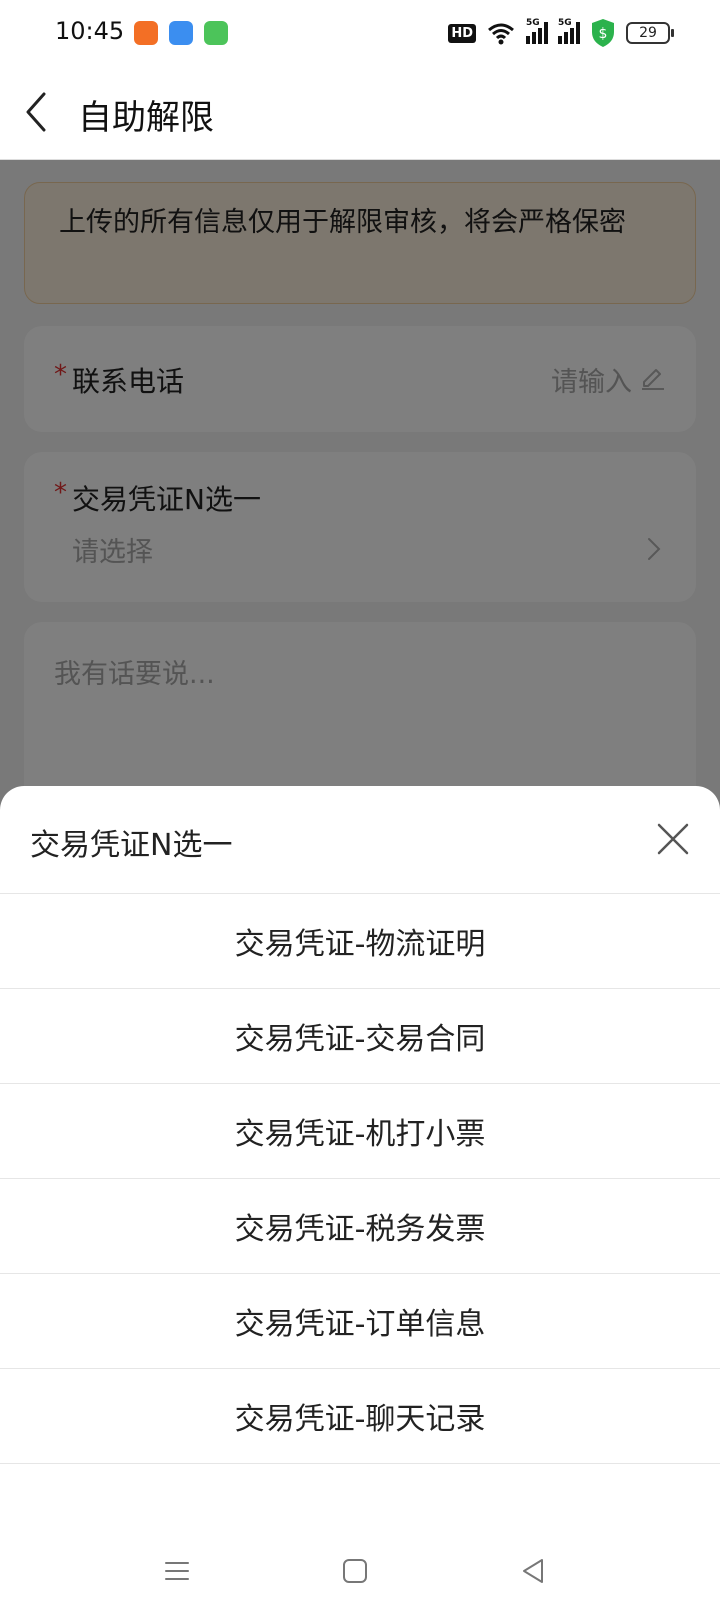 The height and width of the screenshot is (1612, 720). I want to click on option-tax-invoice: 交易凭证-税务发票, so click(360, 1226).